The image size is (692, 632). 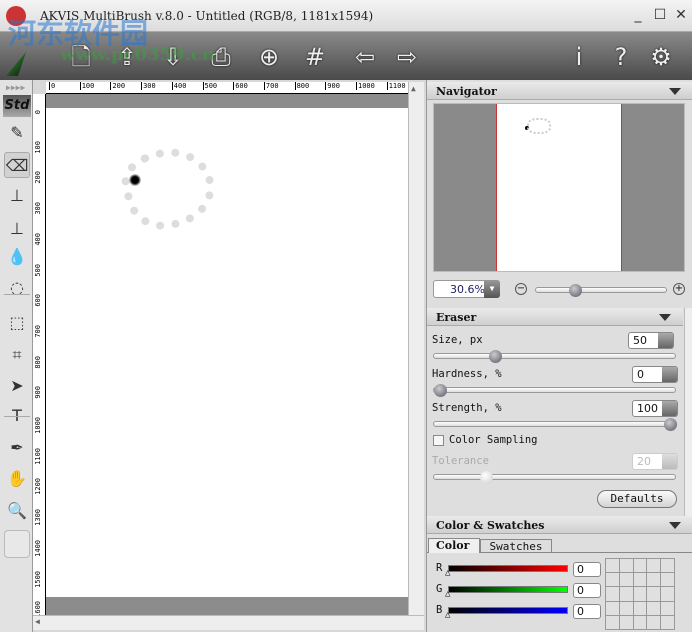 What do you see at coordinates (555, 317) in the screenshot?
I see `eraser-header: Eraser` at bounding box center [555, 317].